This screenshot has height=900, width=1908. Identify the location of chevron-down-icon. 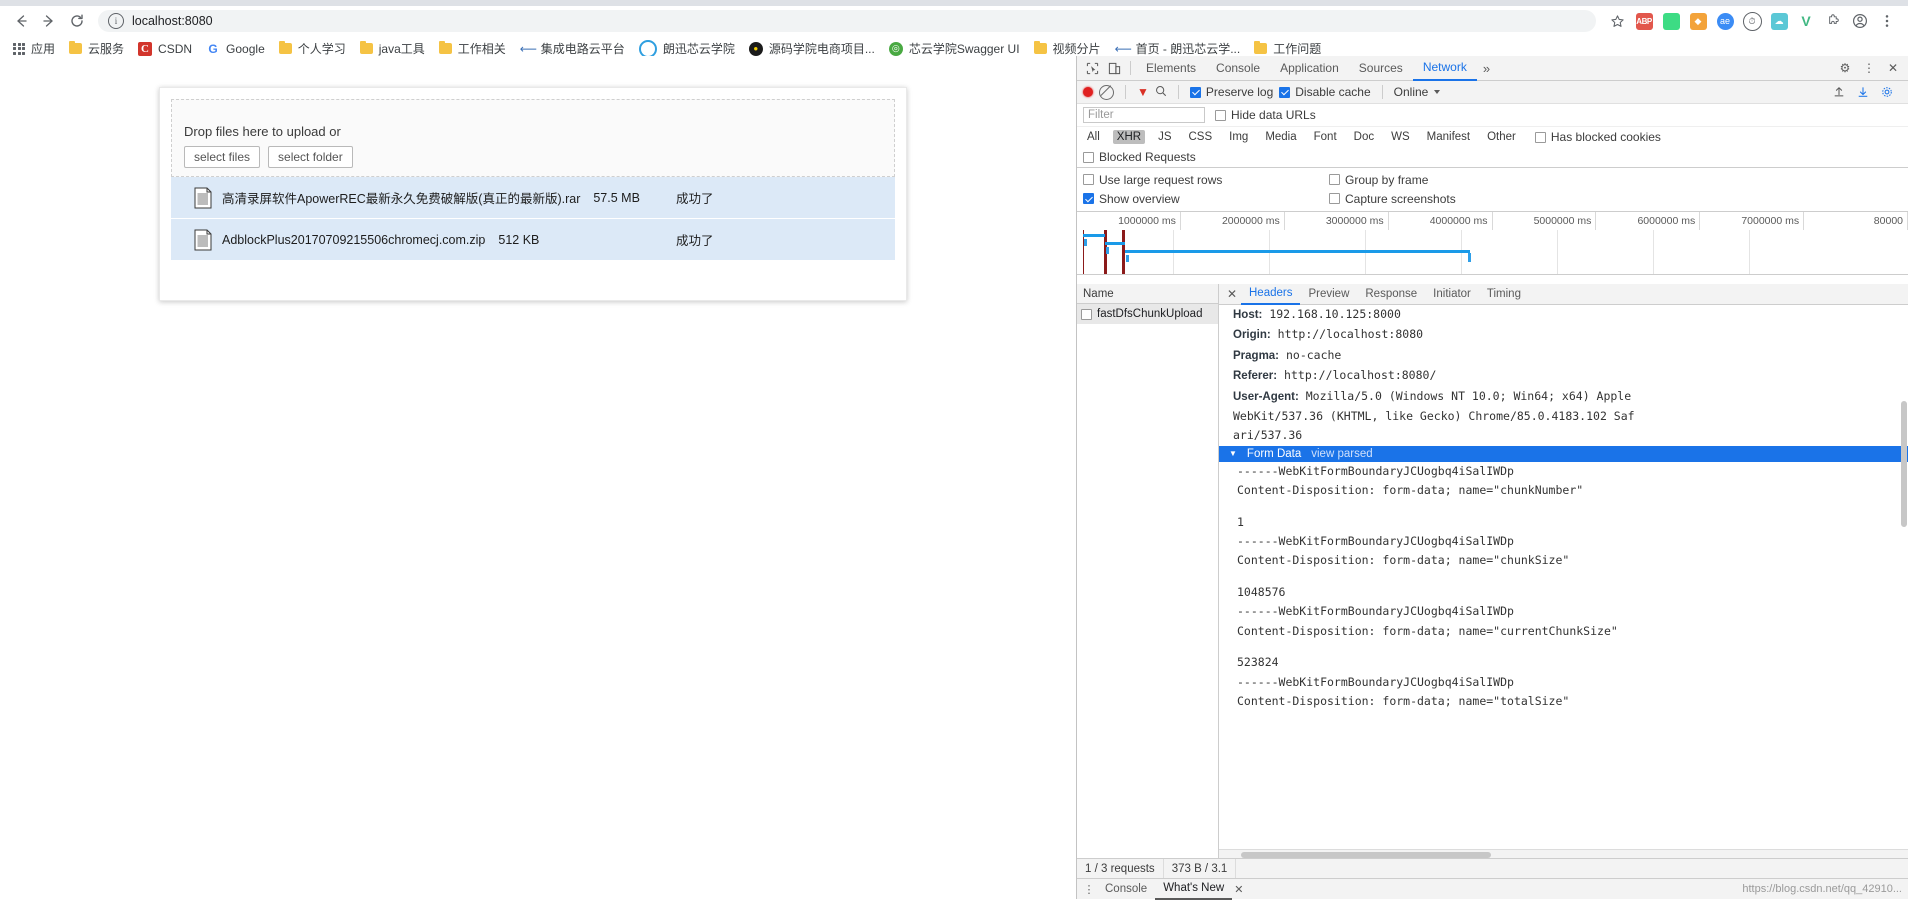
(1437, 92).